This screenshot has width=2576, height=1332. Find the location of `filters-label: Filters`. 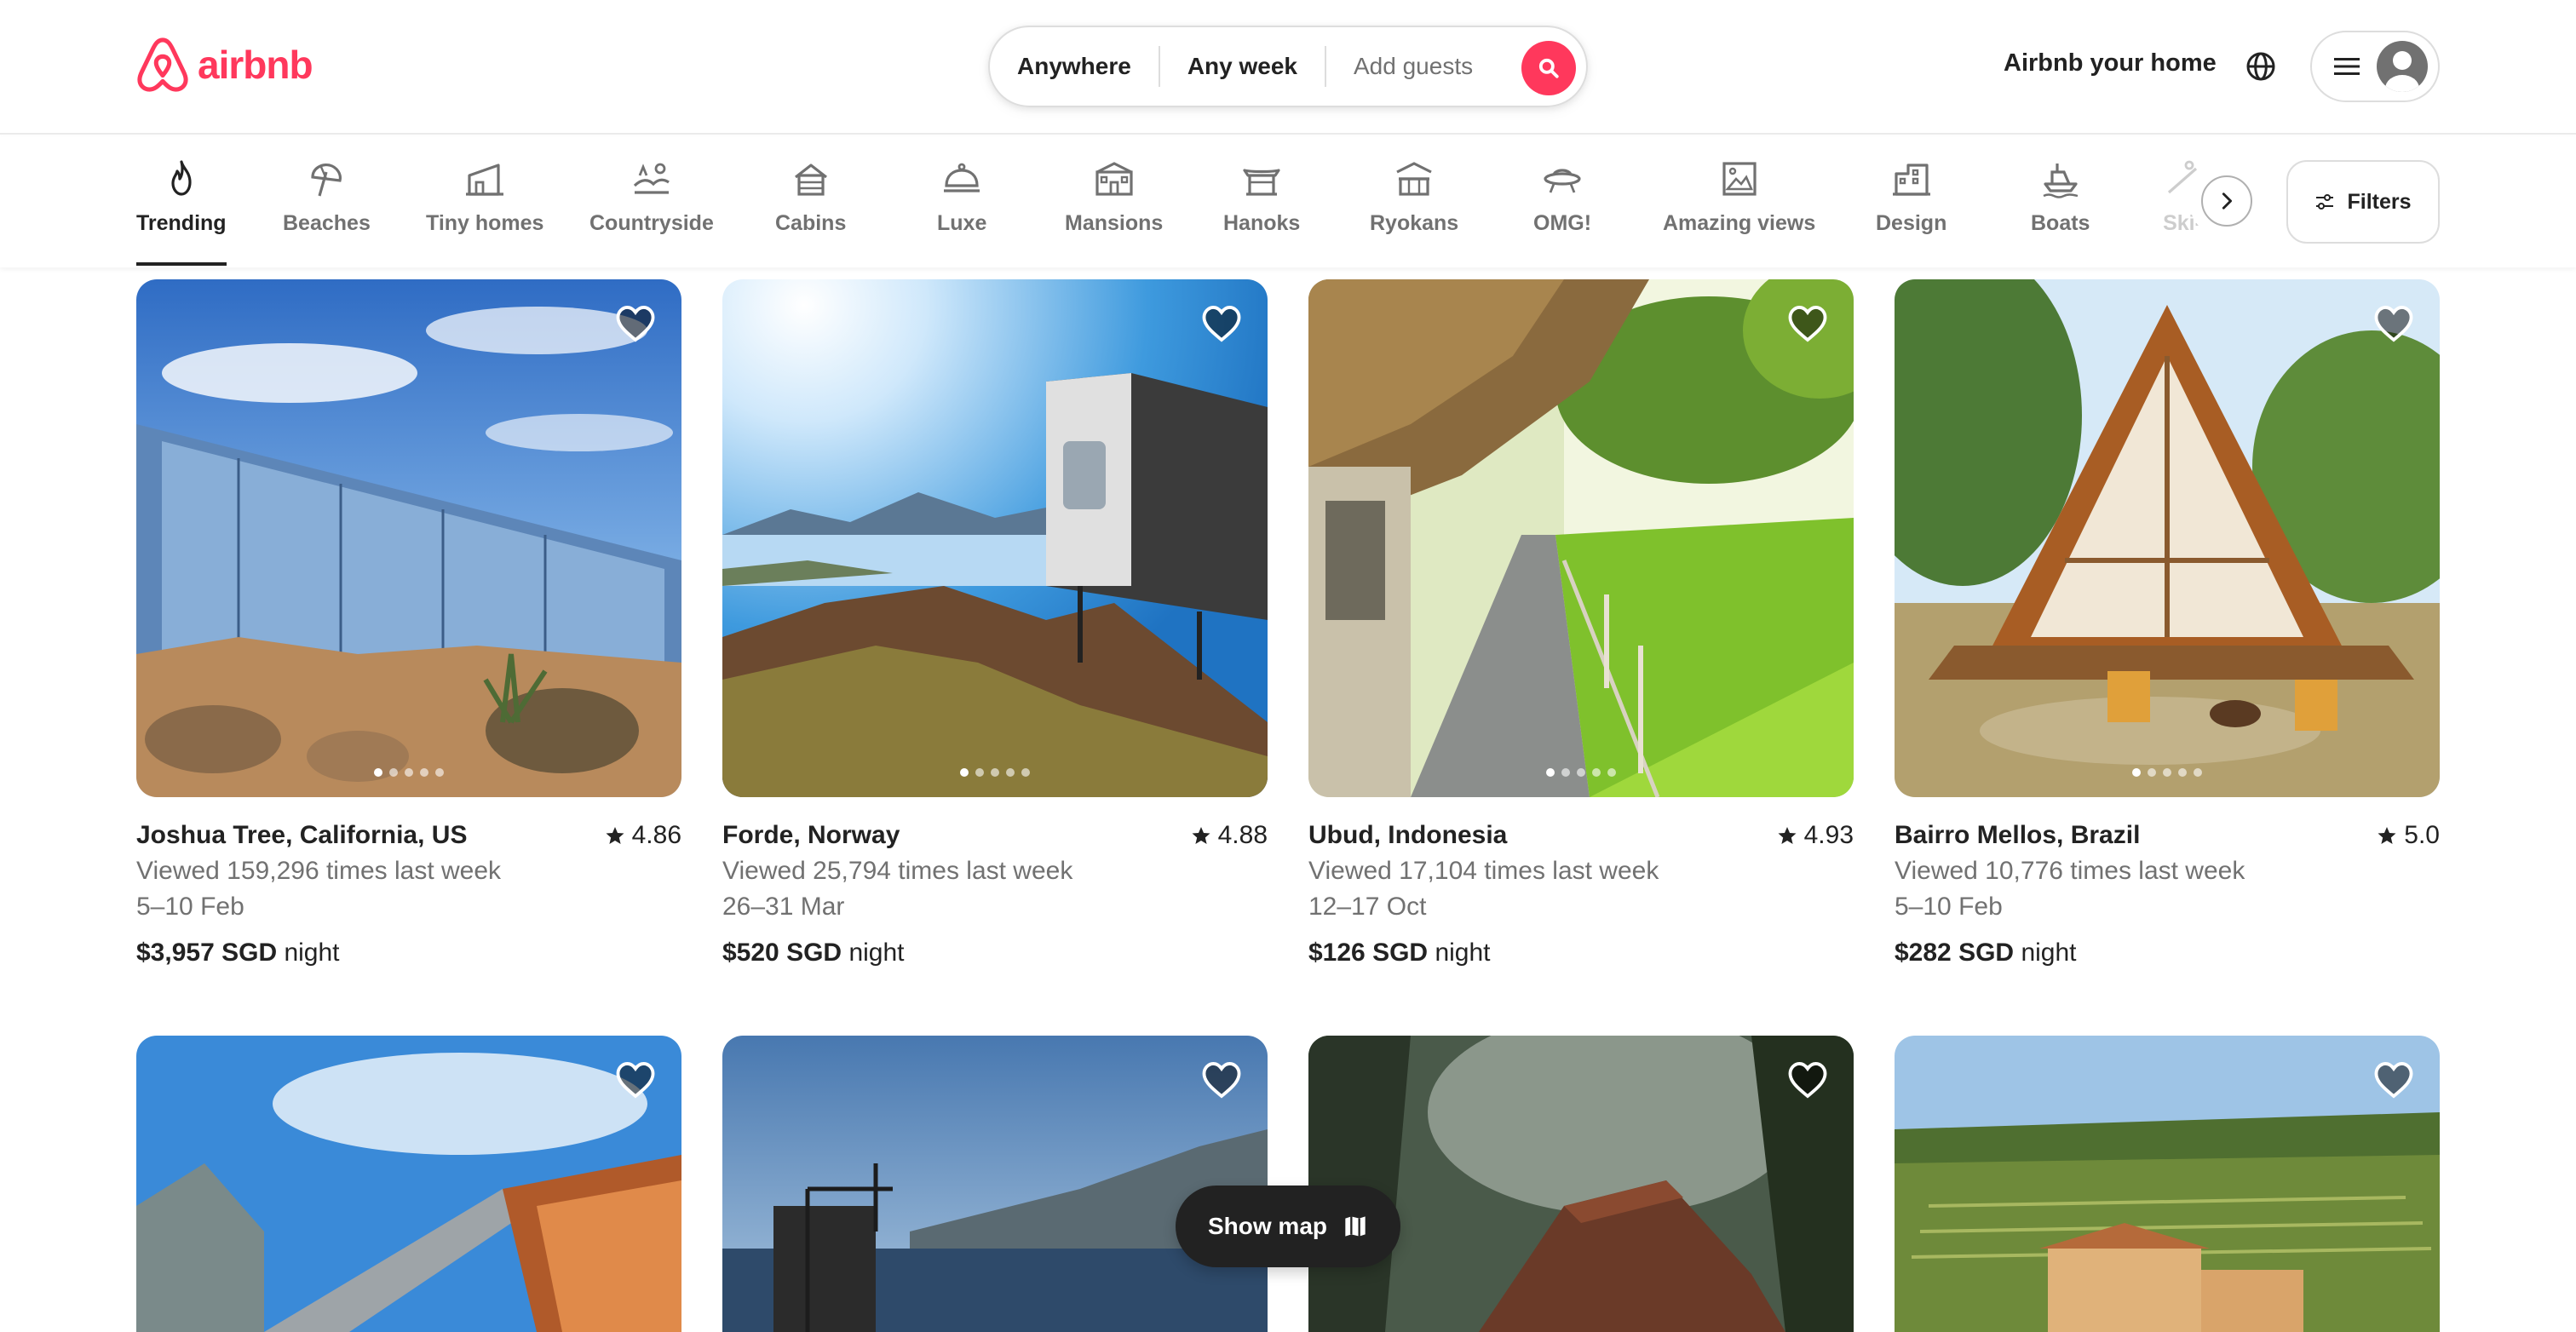

filters-label: Filters is located at coordinates (2379, 202).